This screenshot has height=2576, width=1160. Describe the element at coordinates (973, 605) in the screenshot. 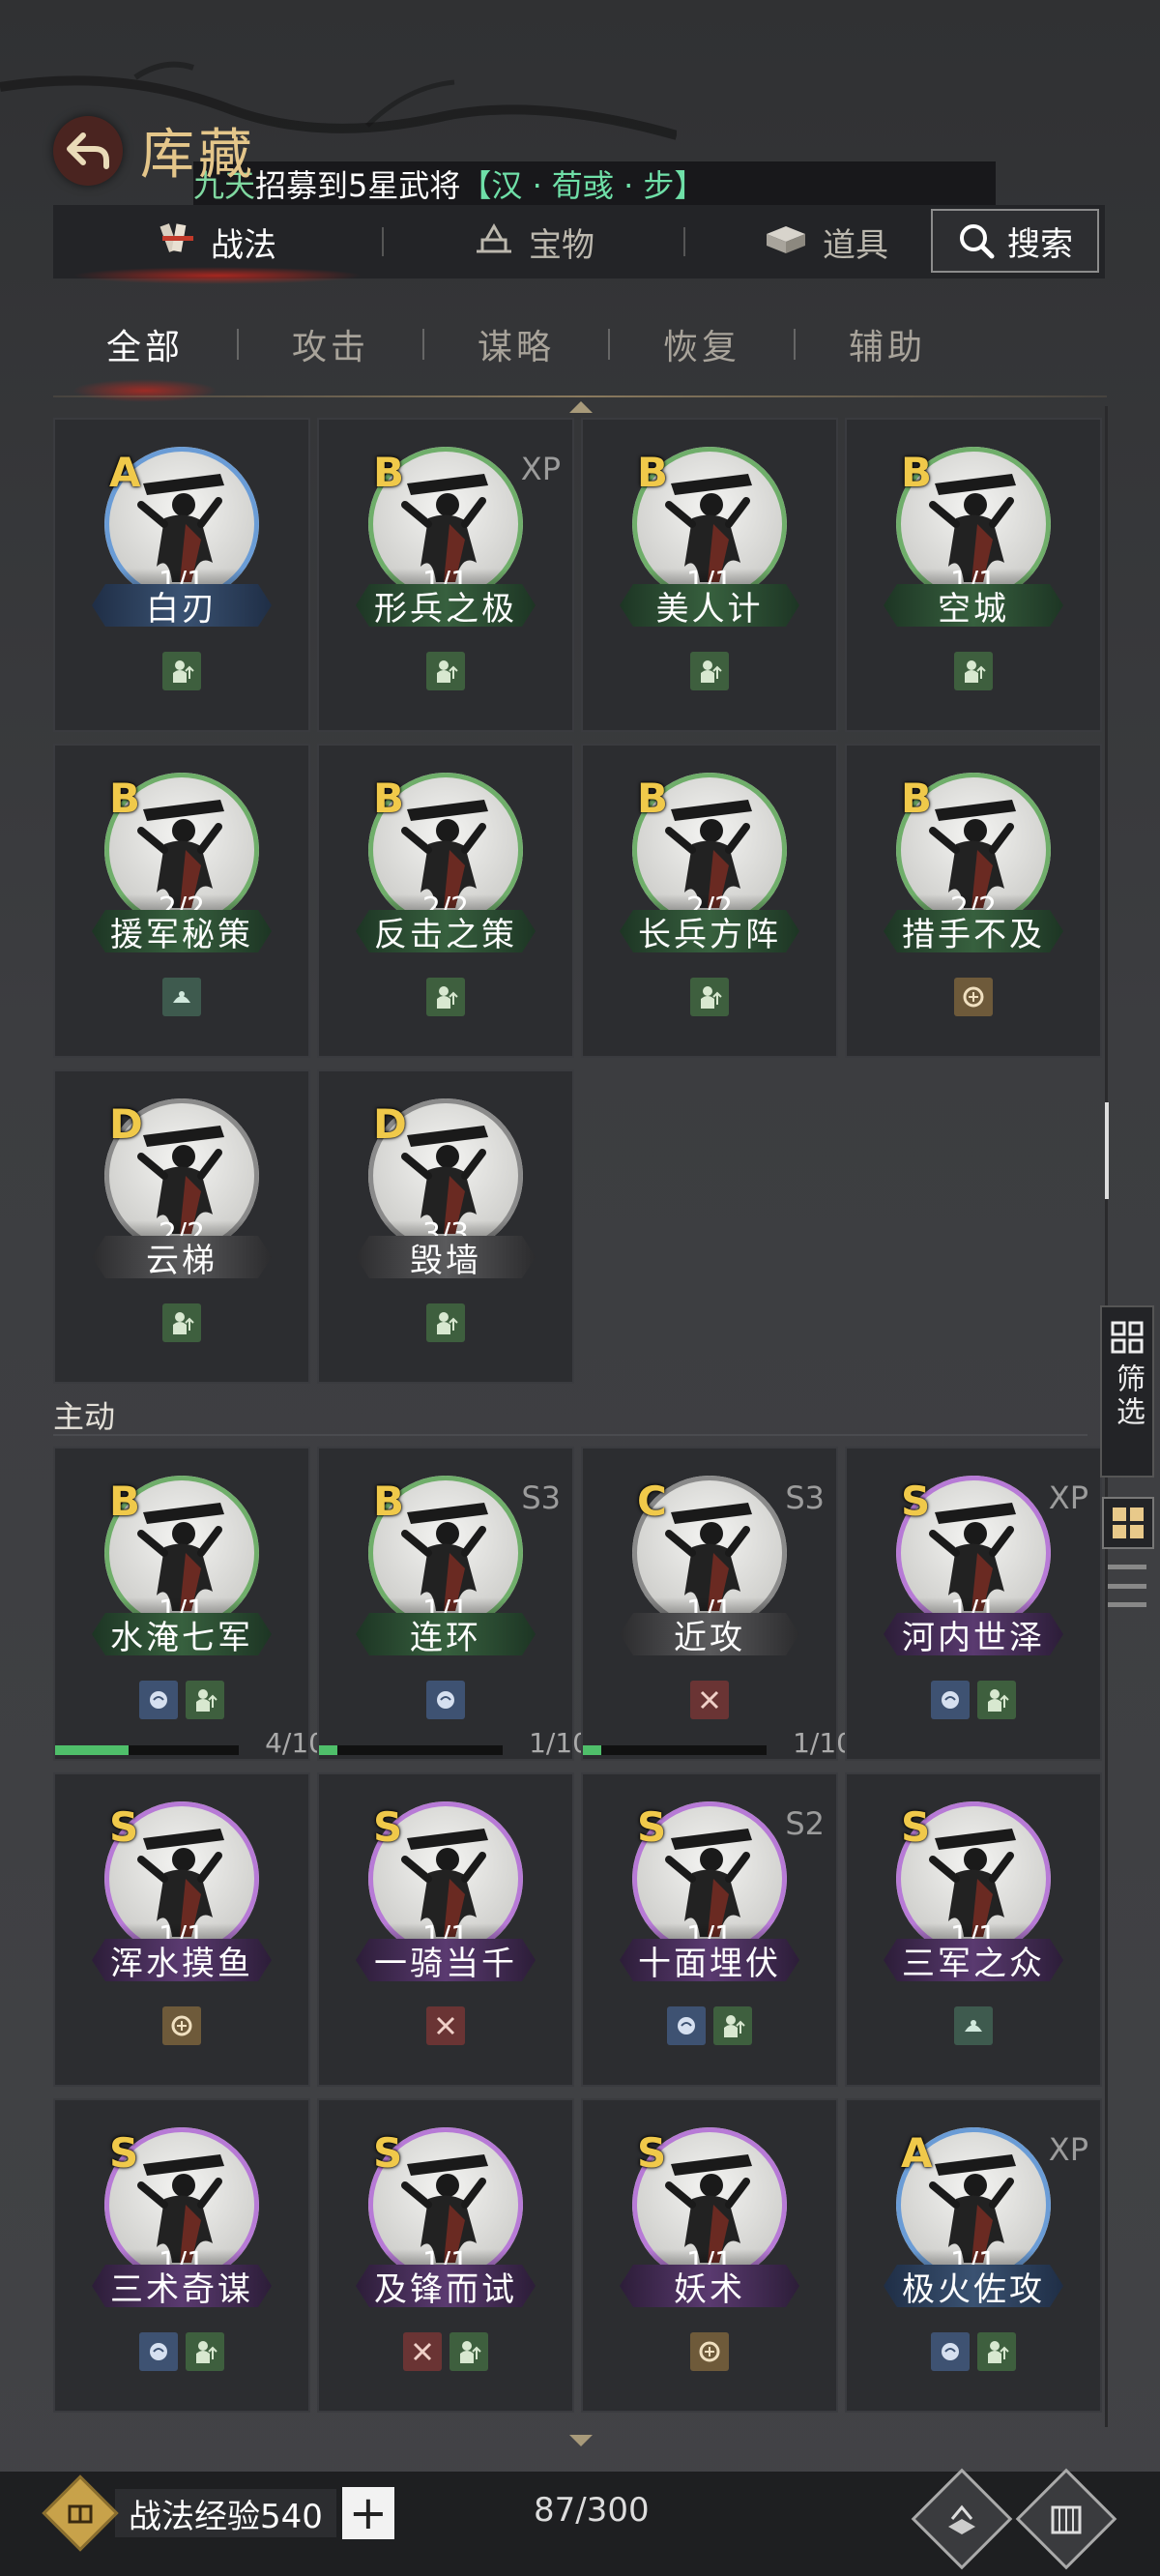

I see `tactic-name: 空城` at that location.